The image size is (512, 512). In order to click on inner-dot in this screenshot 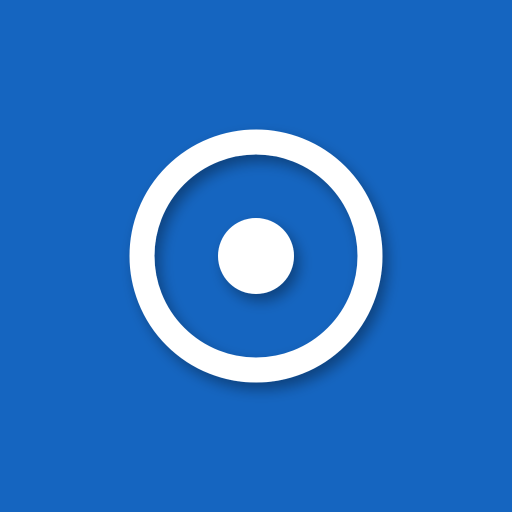, I will do `click(256, 256)`.